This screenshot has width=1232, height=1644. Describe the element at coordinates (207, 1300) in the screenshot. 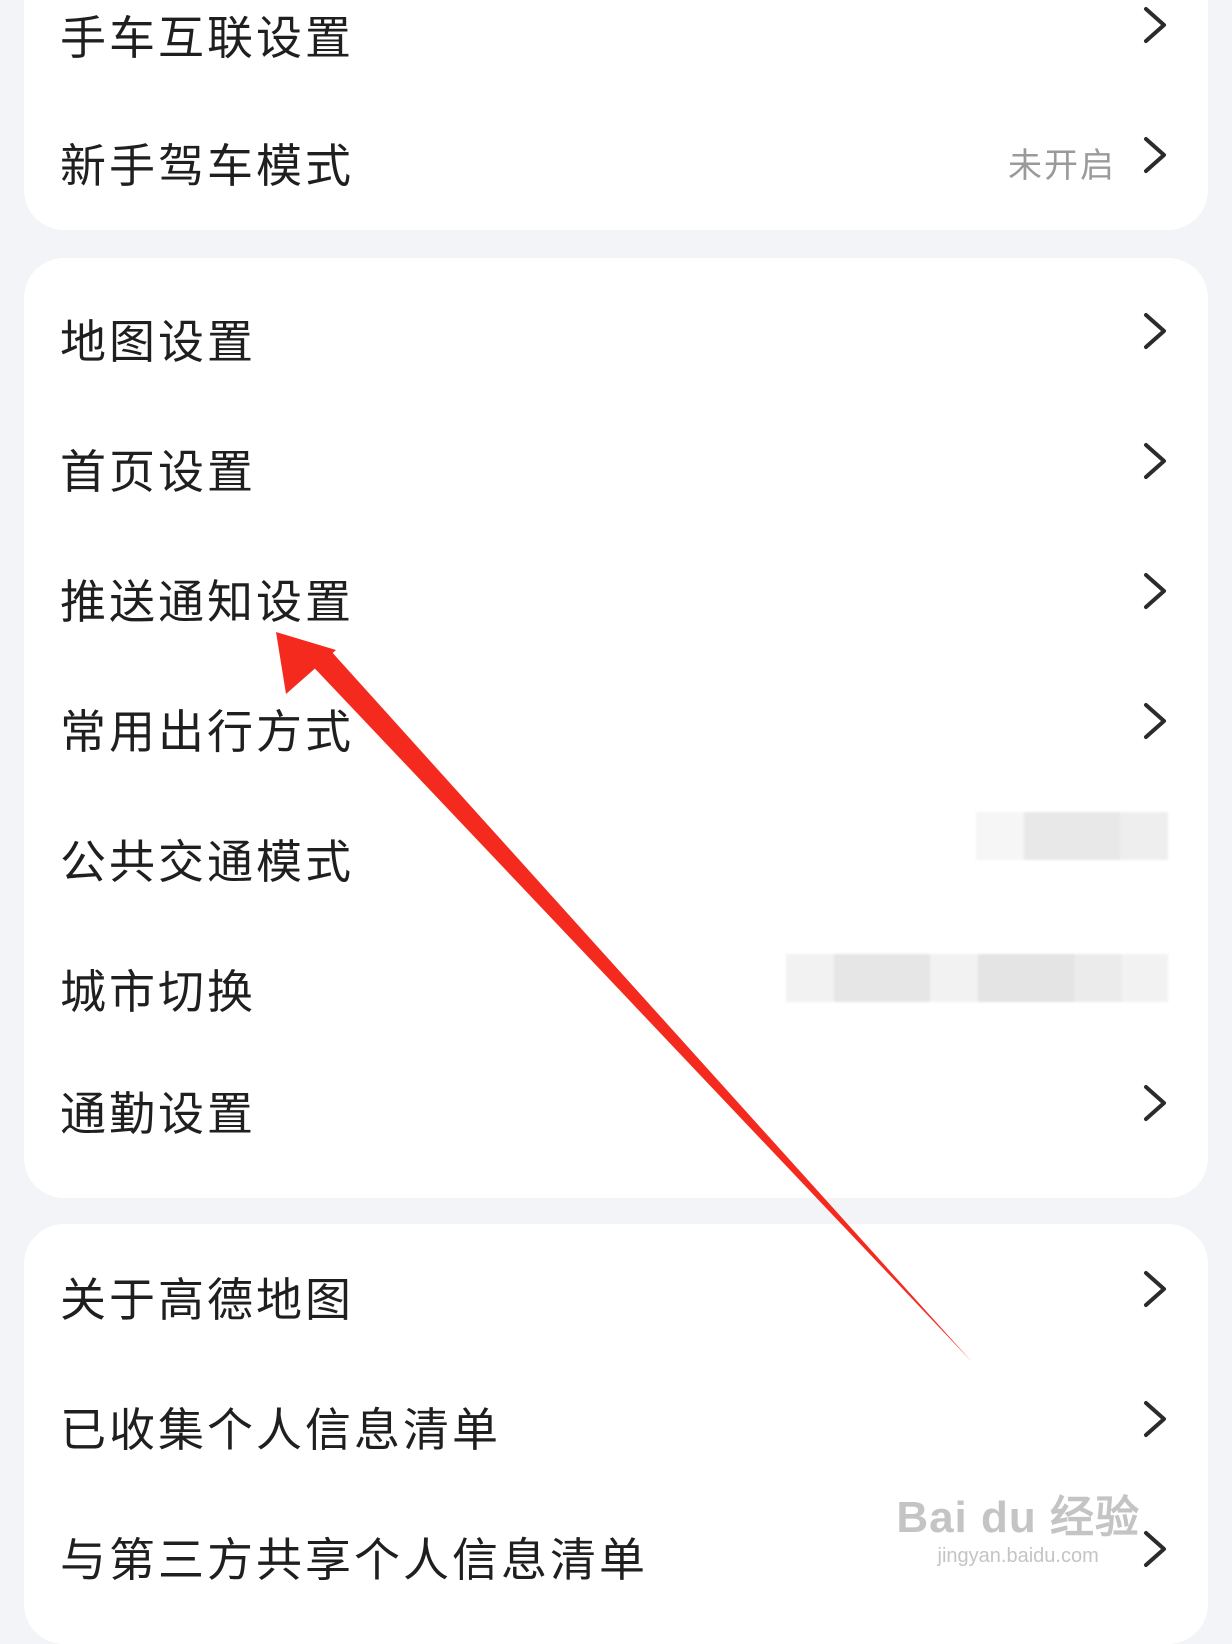

I see `settings-item-label: 关于高德地图` at that location.